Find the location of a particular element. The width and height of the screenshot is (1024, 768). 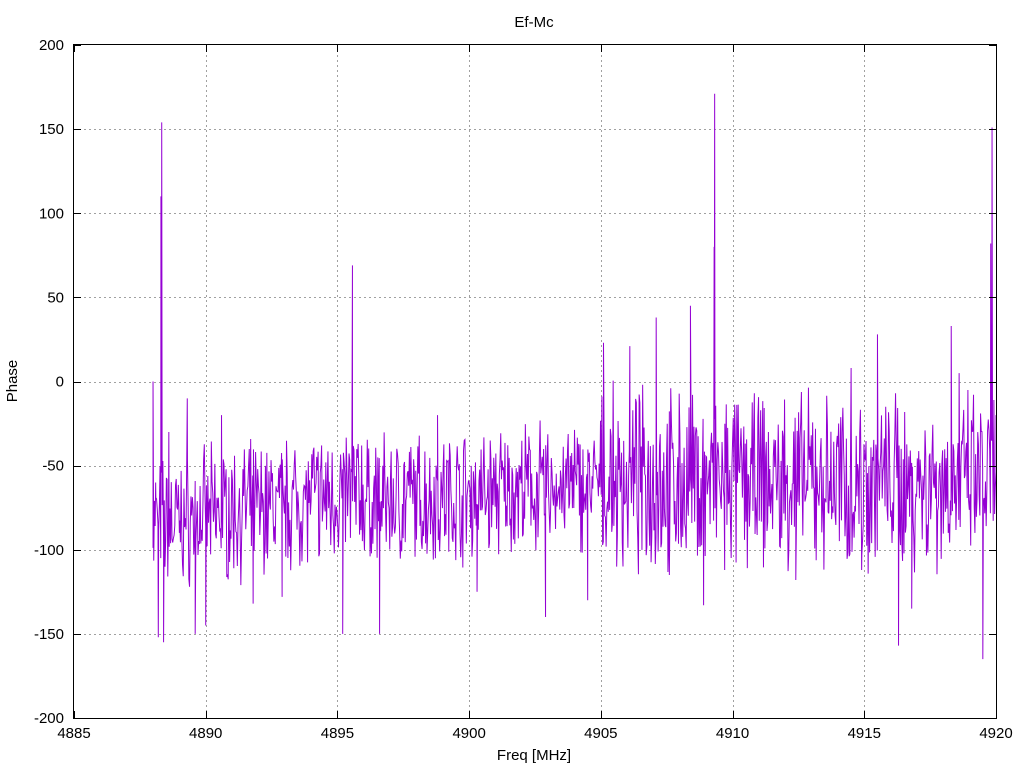

x-tick-label: 4900 is located at coordinates (468, 733).